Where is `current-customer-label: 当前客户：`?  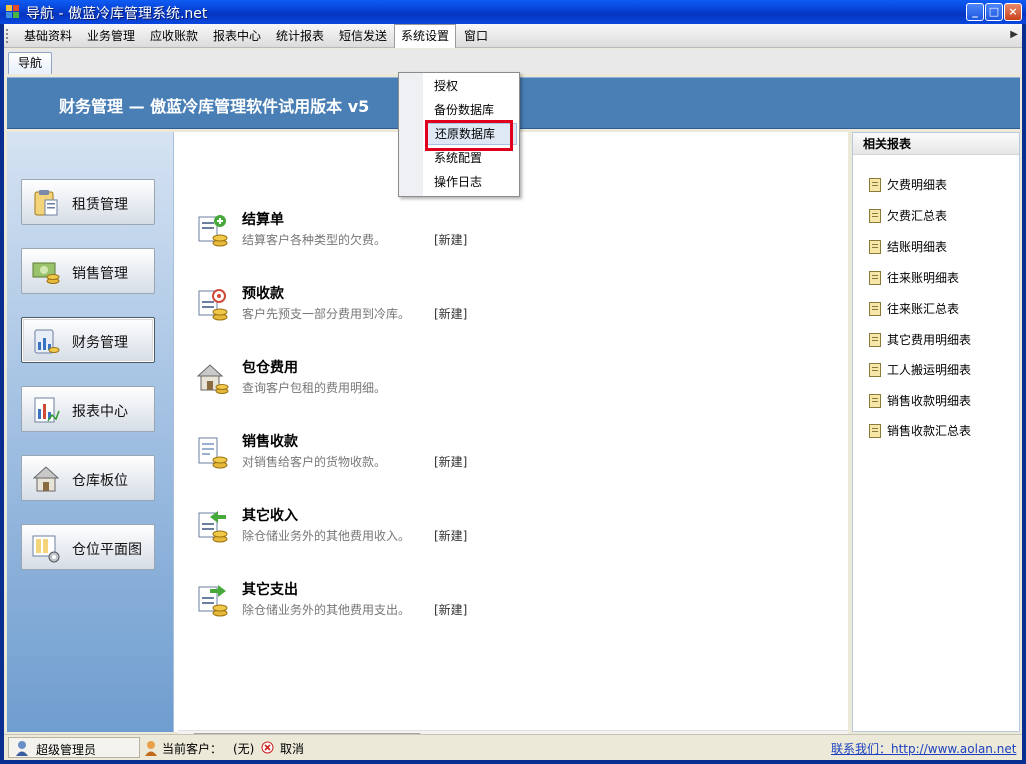
current-customer-label: 当前客户： is located at coordinates (192, 749).